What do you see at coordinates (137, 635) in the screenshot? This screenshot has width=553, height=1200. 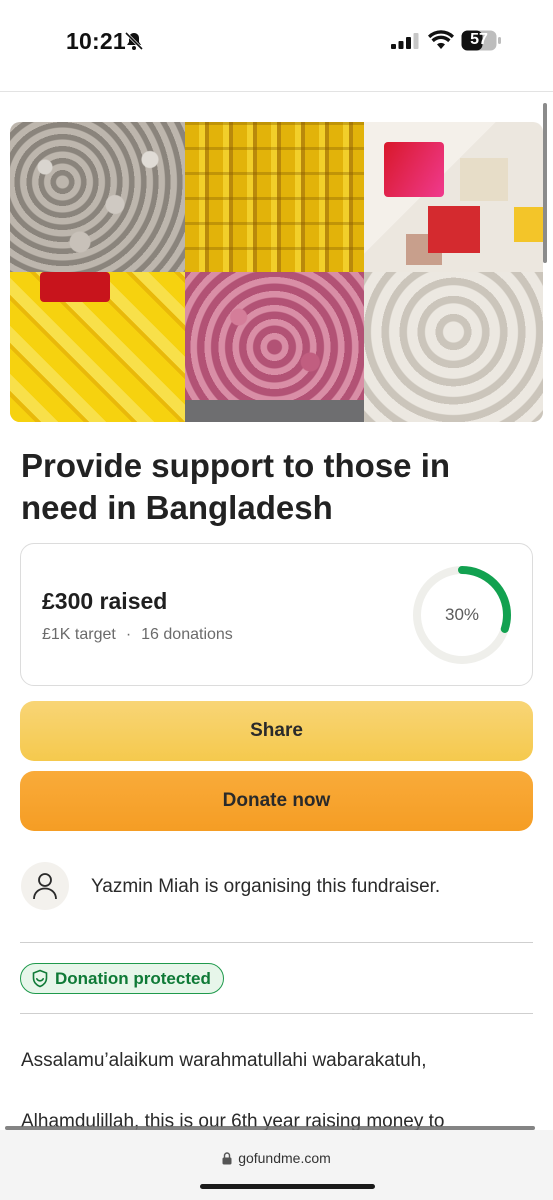 I see `campaign-meta: £1K target · 16 donations` at bounding box center [137, 635].